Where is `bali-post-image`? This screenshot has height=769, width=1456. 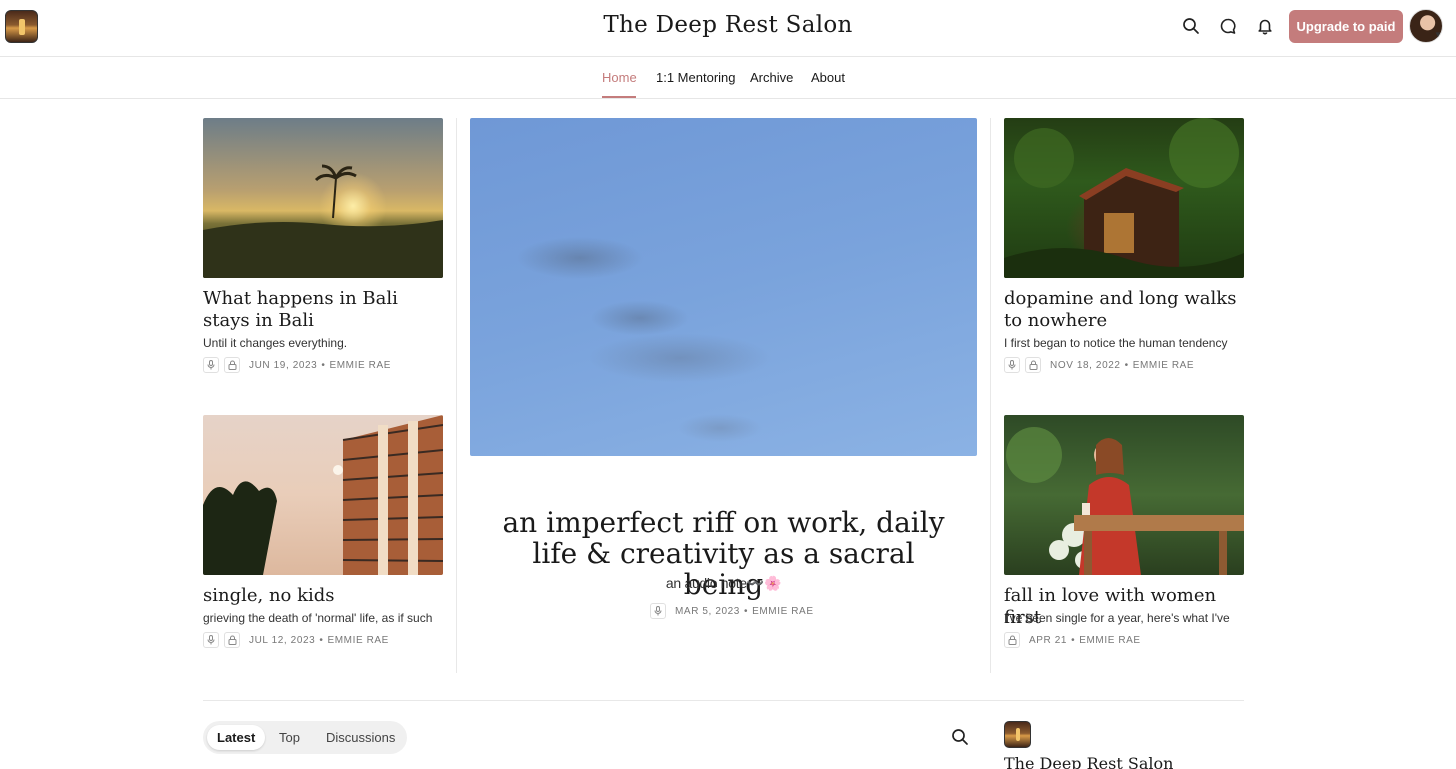 bali-post-image is located at coordinates (323, 198).